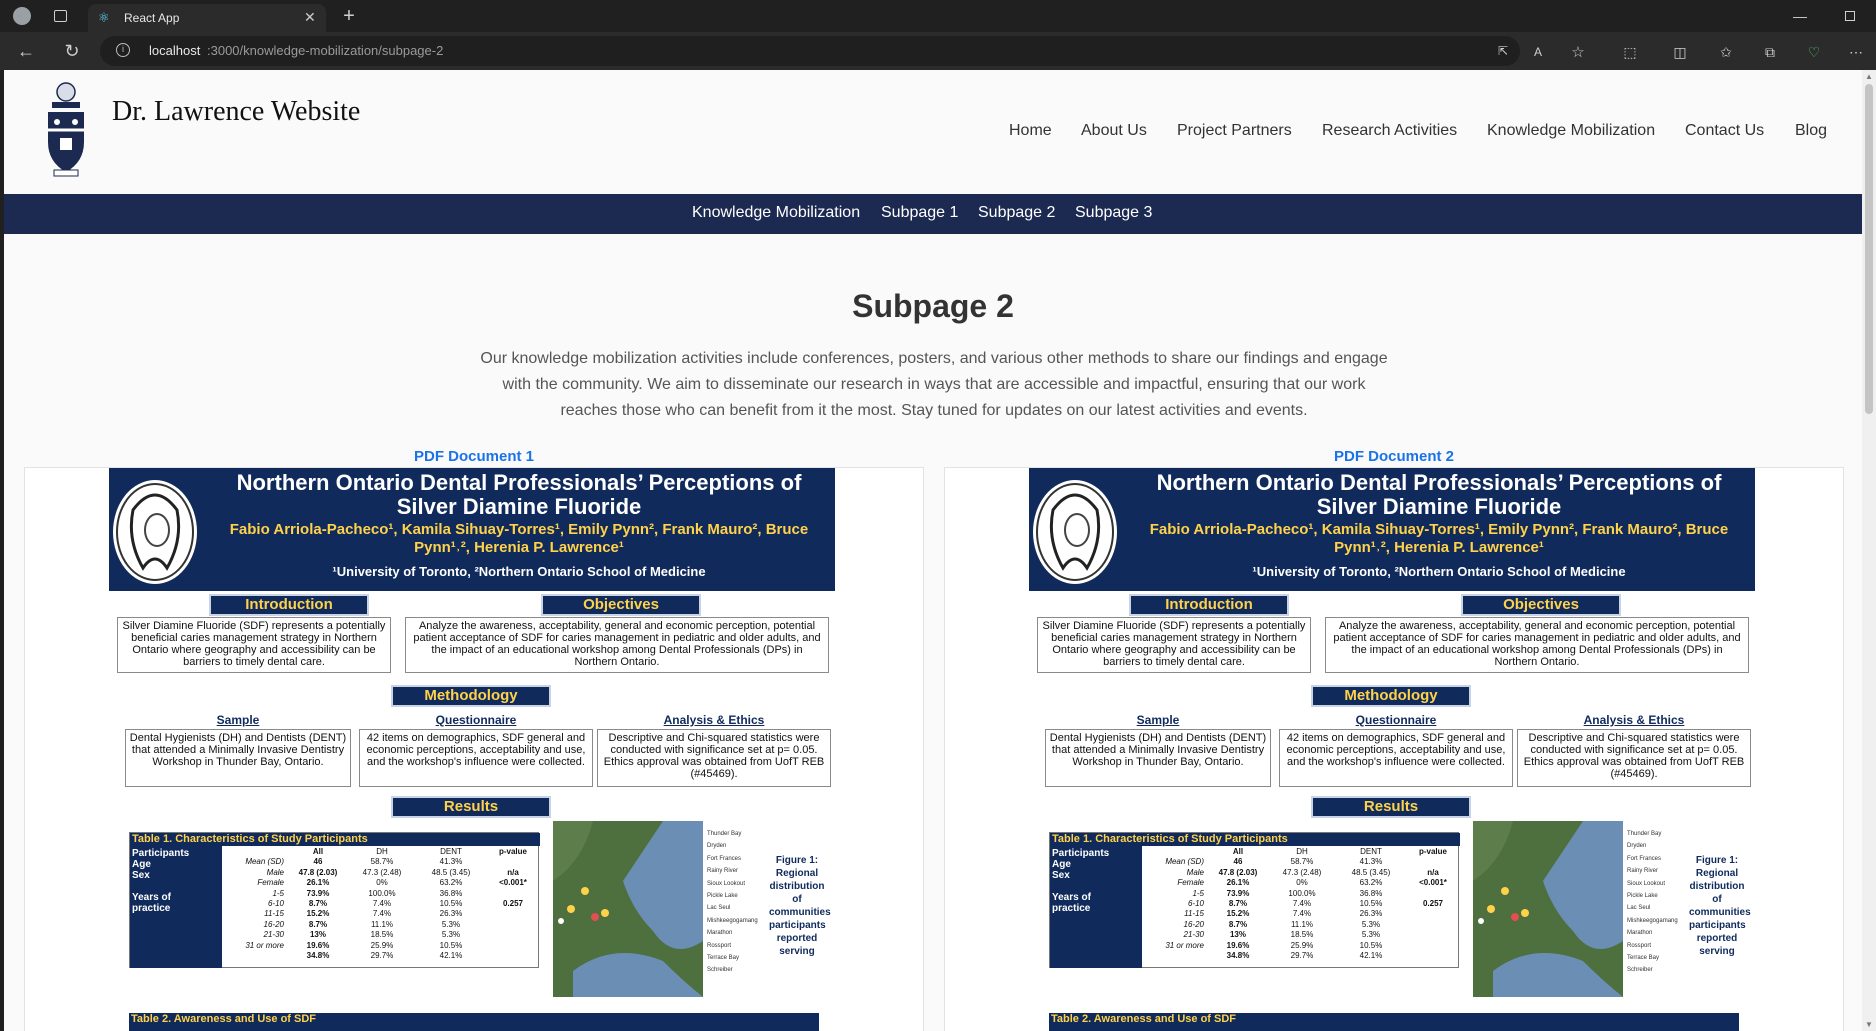  Describe the element at coordinates (1389, 131) in the screenshot. I see `nav-research-activities: Research Activities` at that location.